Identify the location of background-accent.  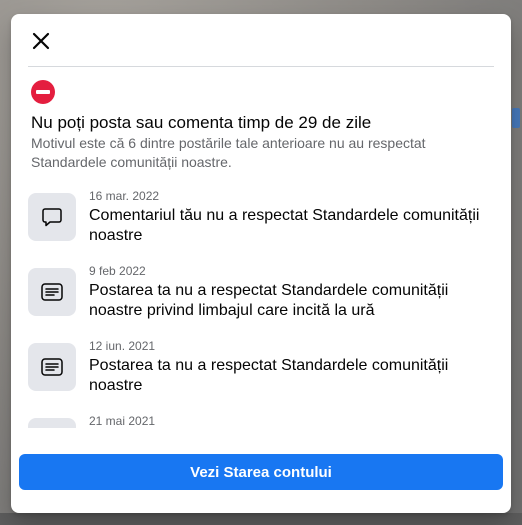
(516, 118).